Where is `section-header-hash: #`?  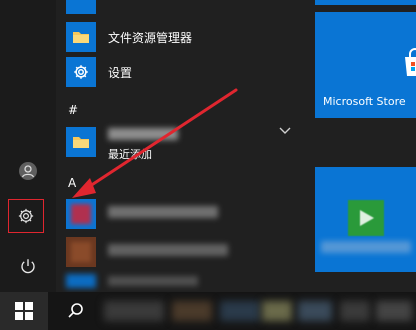
section-header-hash: # is located at coordinates (73, 110).